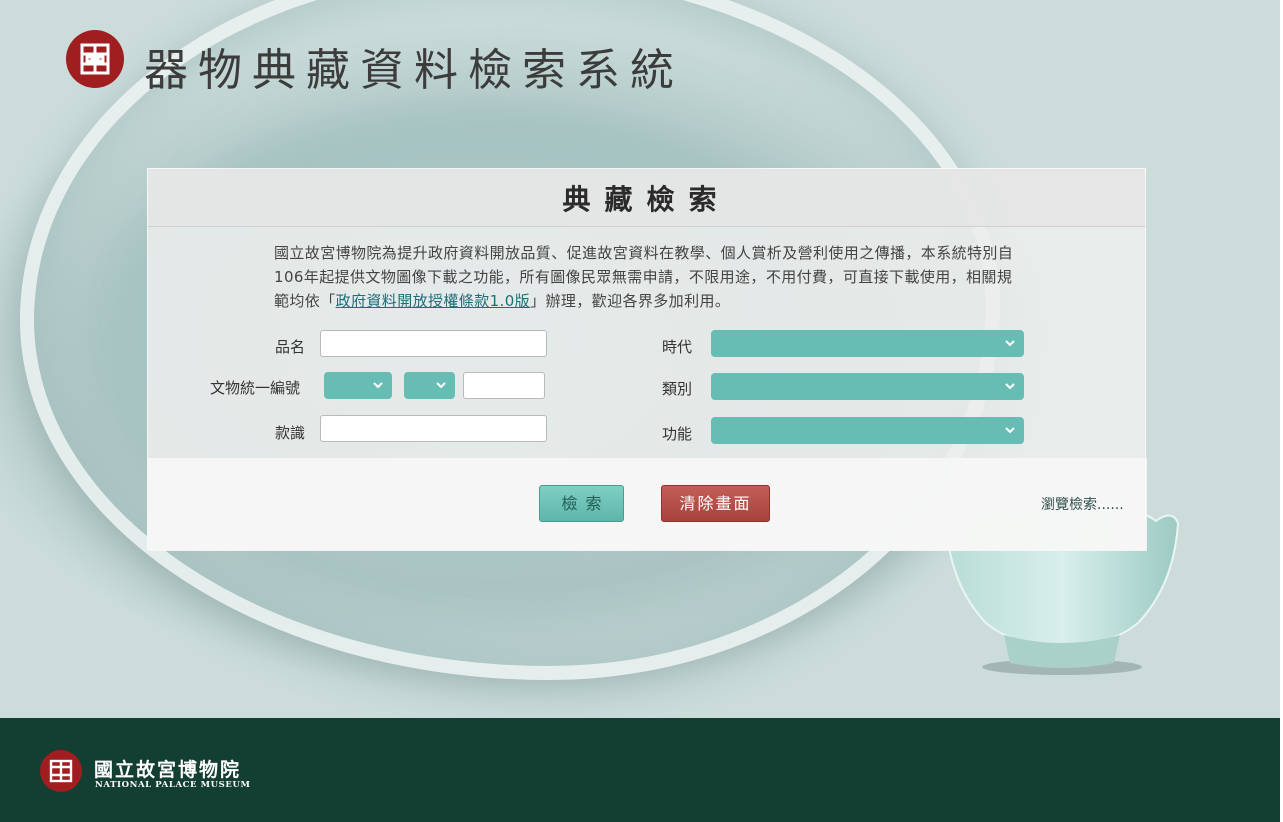  Describe the element at coordinates (867, 343) in the screenshot. I see `period-select` at that location.